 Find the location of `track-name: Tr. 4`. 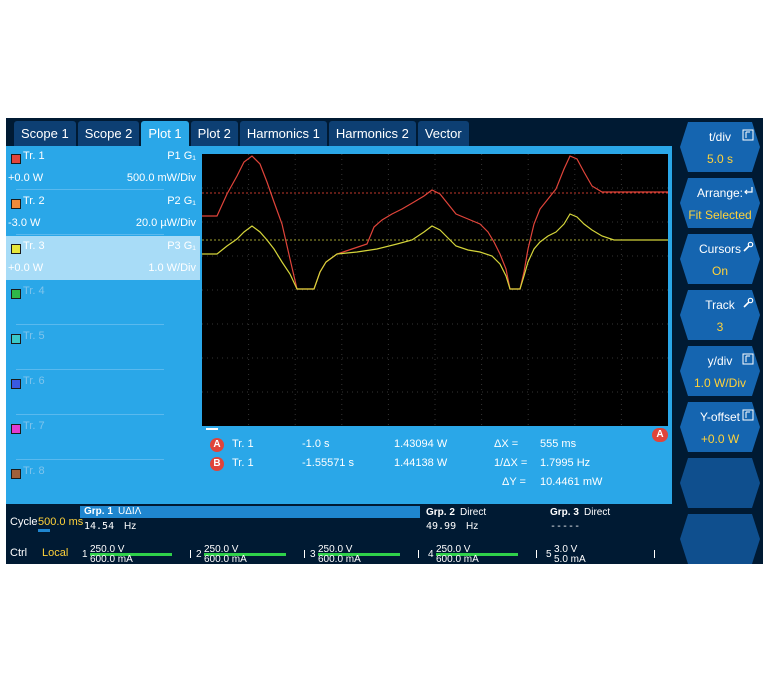

track-name: Tr. 4 is located at coordinates (34, 291).